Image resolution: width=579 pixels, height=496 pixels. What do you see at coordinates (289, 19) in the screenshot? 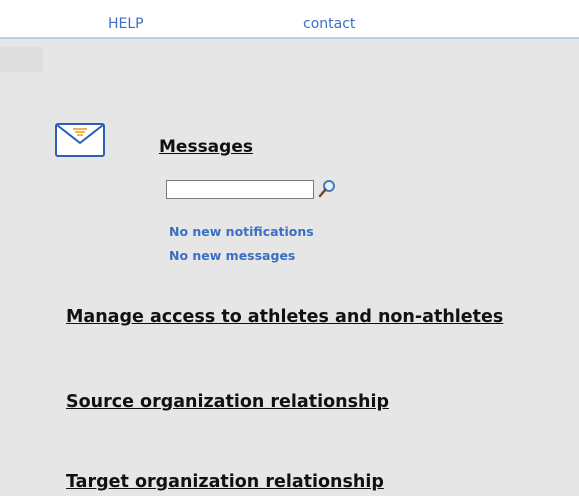
I see `top-nav-bar: HELP contact` at bounding box center [289, 19].